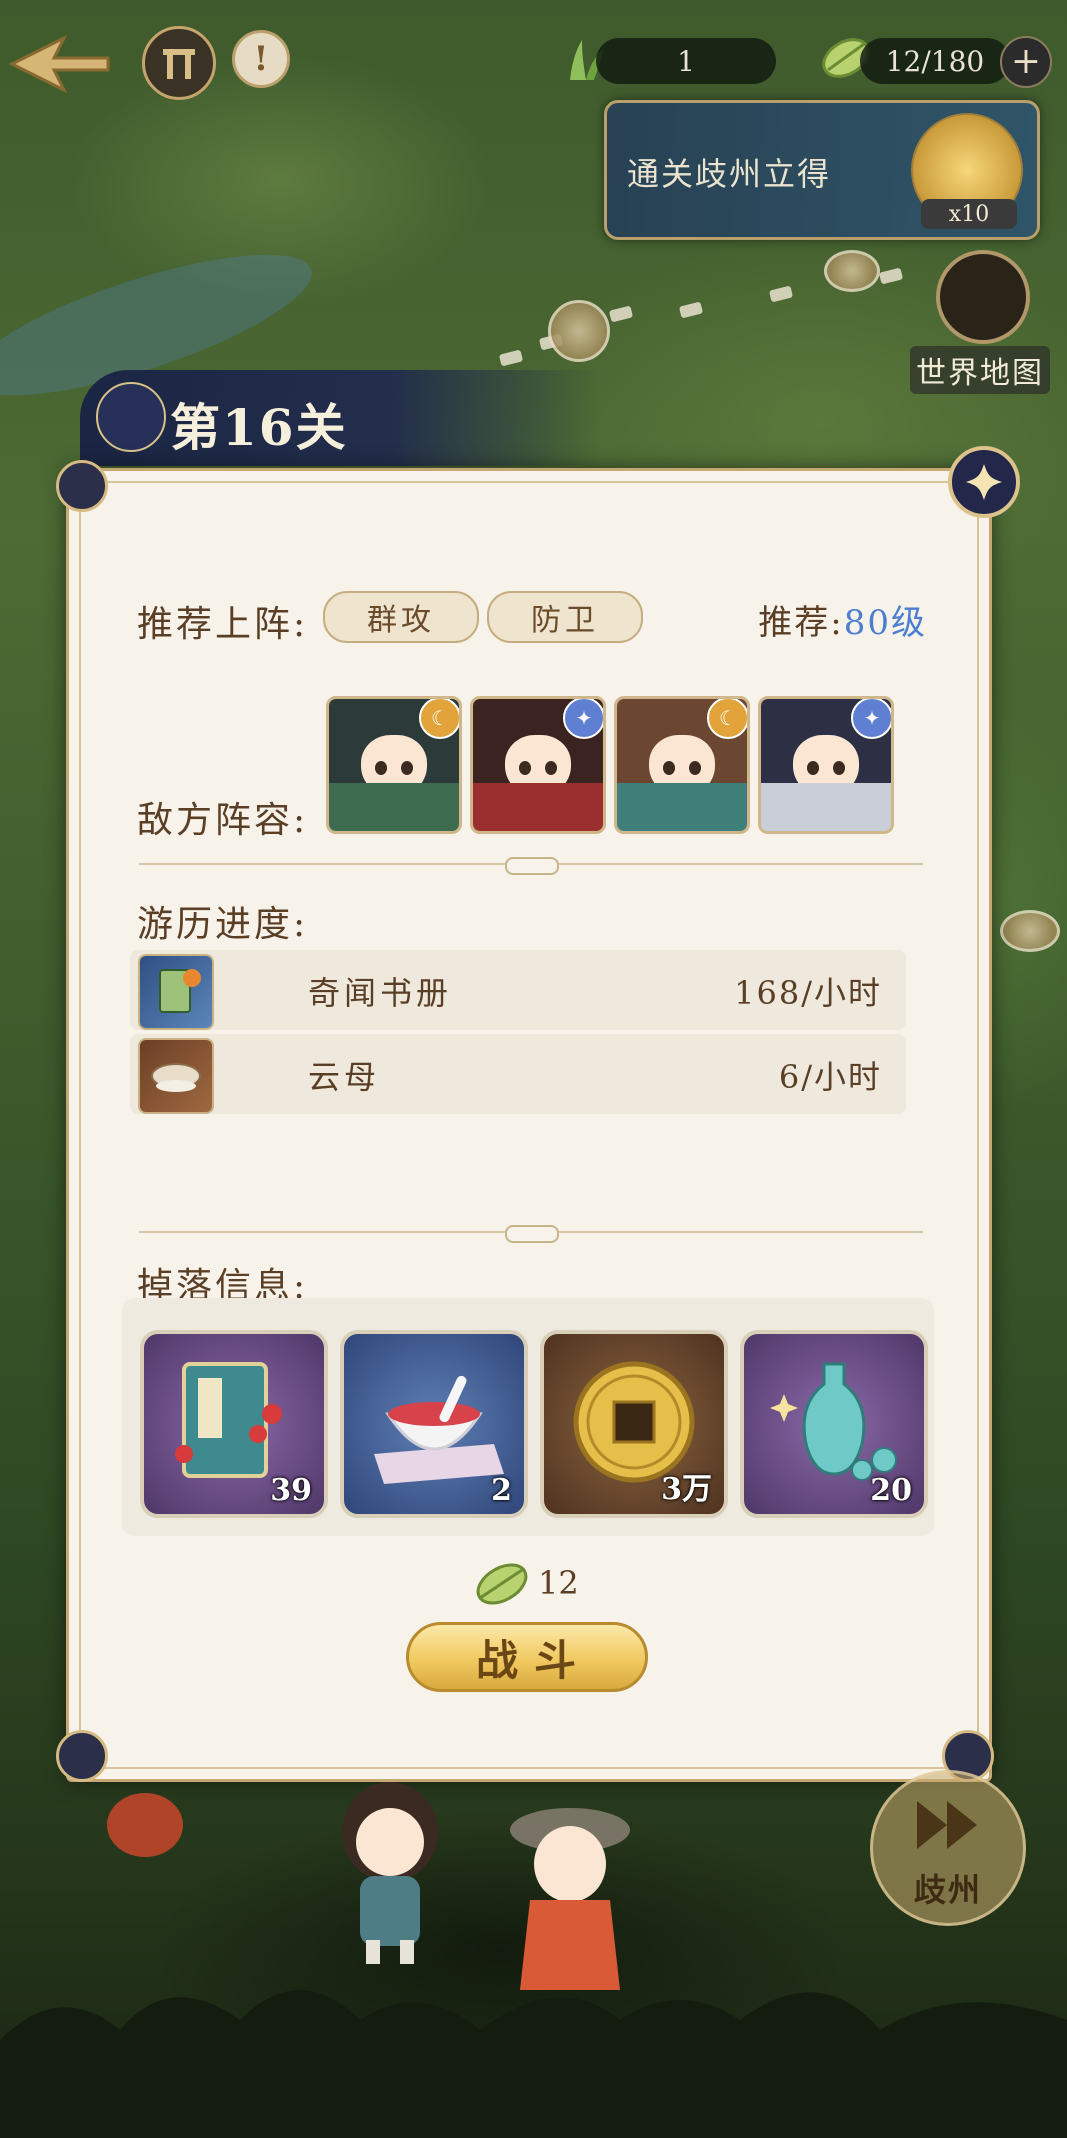 The height and width of the screenshot is (2138, 1067). I want to click on drop-quantity: 39, so click(291, 1490).